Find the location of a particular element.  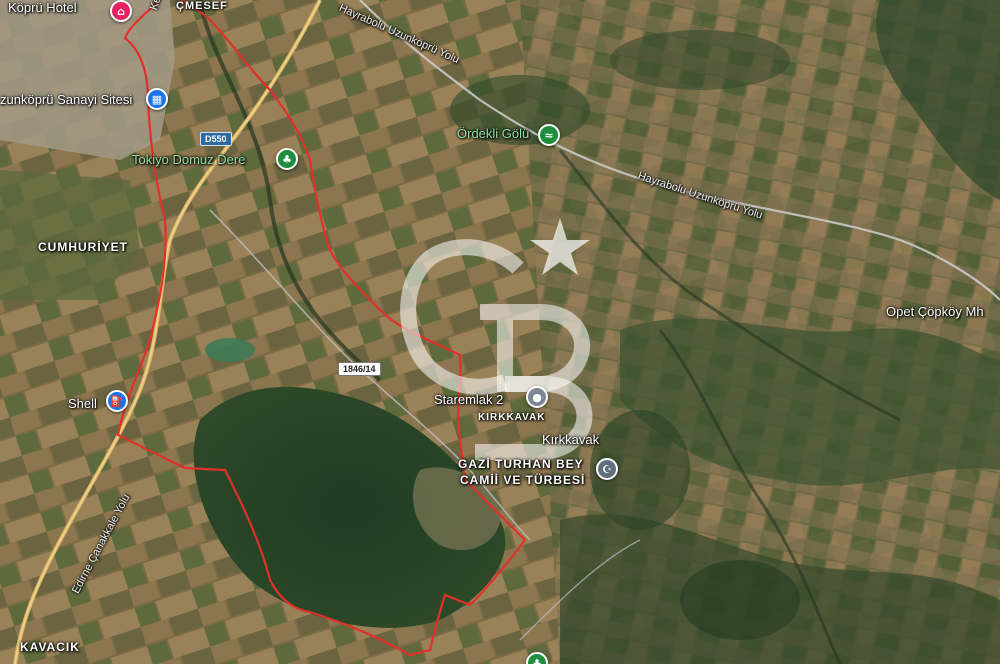

road-shield-d550: D550 is located at coordinates (216, 139).